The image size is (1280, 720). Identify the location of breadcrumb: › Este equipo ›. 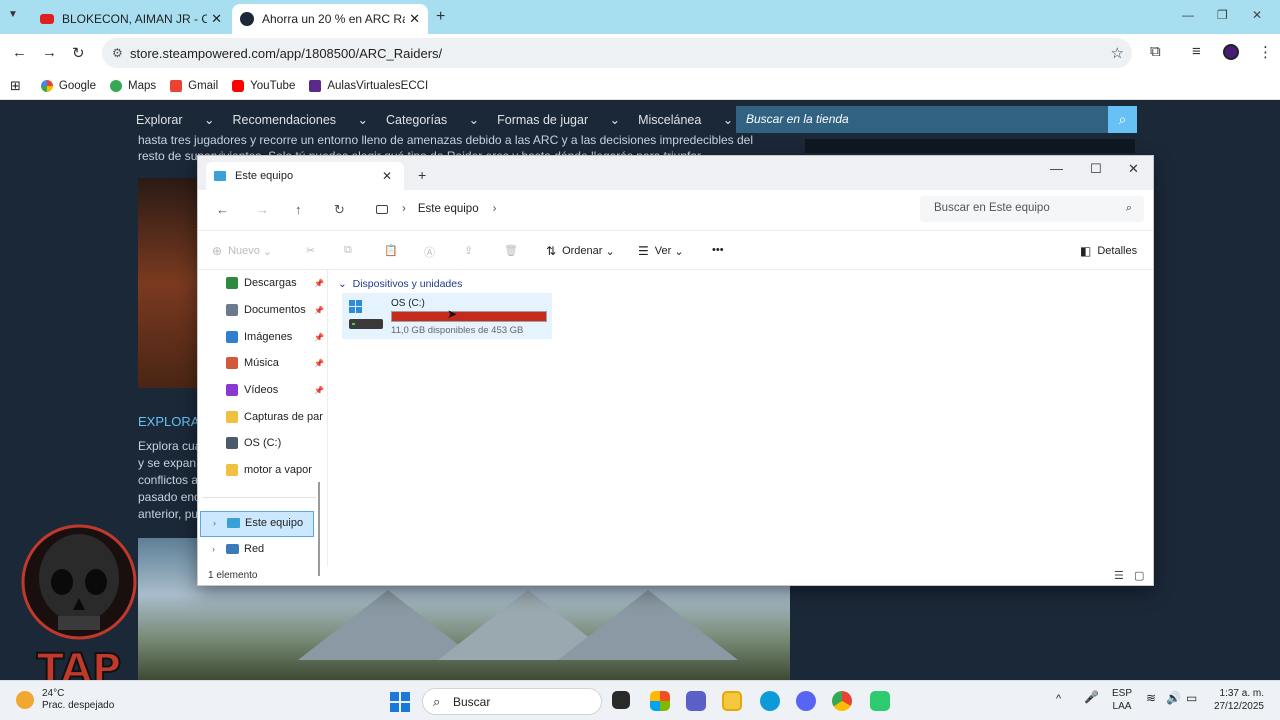
(640, 209).